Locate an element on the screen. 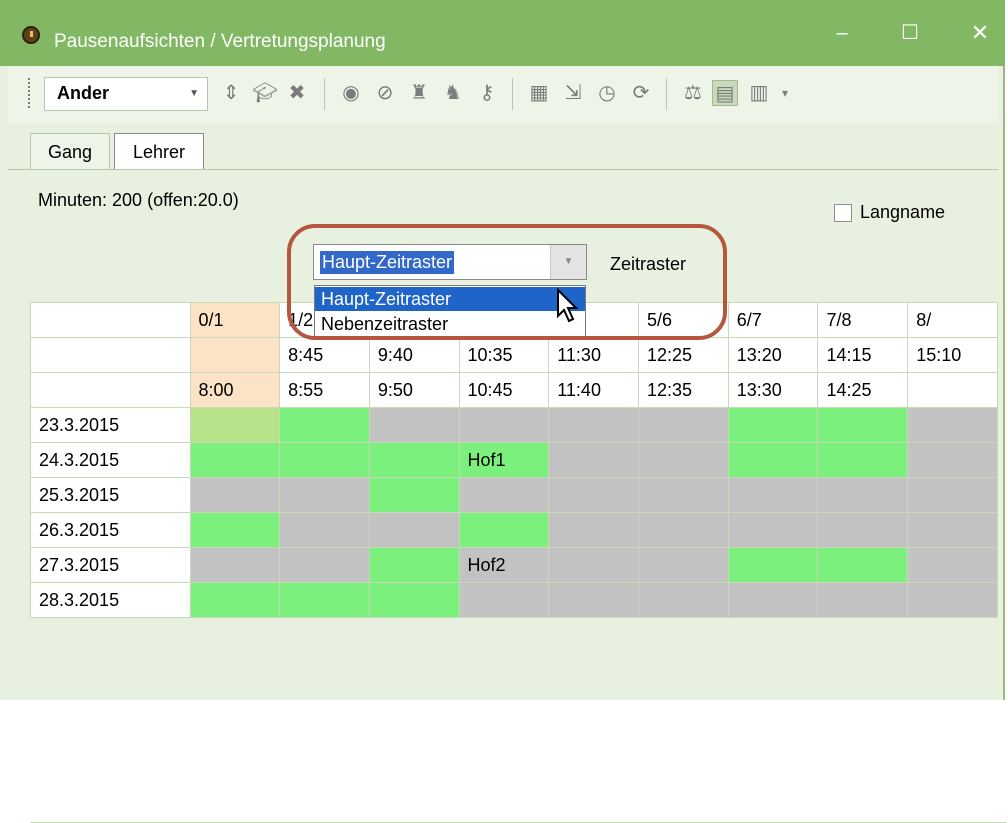 This screenshot has width=1008, height=823. scales-icon: ⚖ is located at coordinates (693, 93).